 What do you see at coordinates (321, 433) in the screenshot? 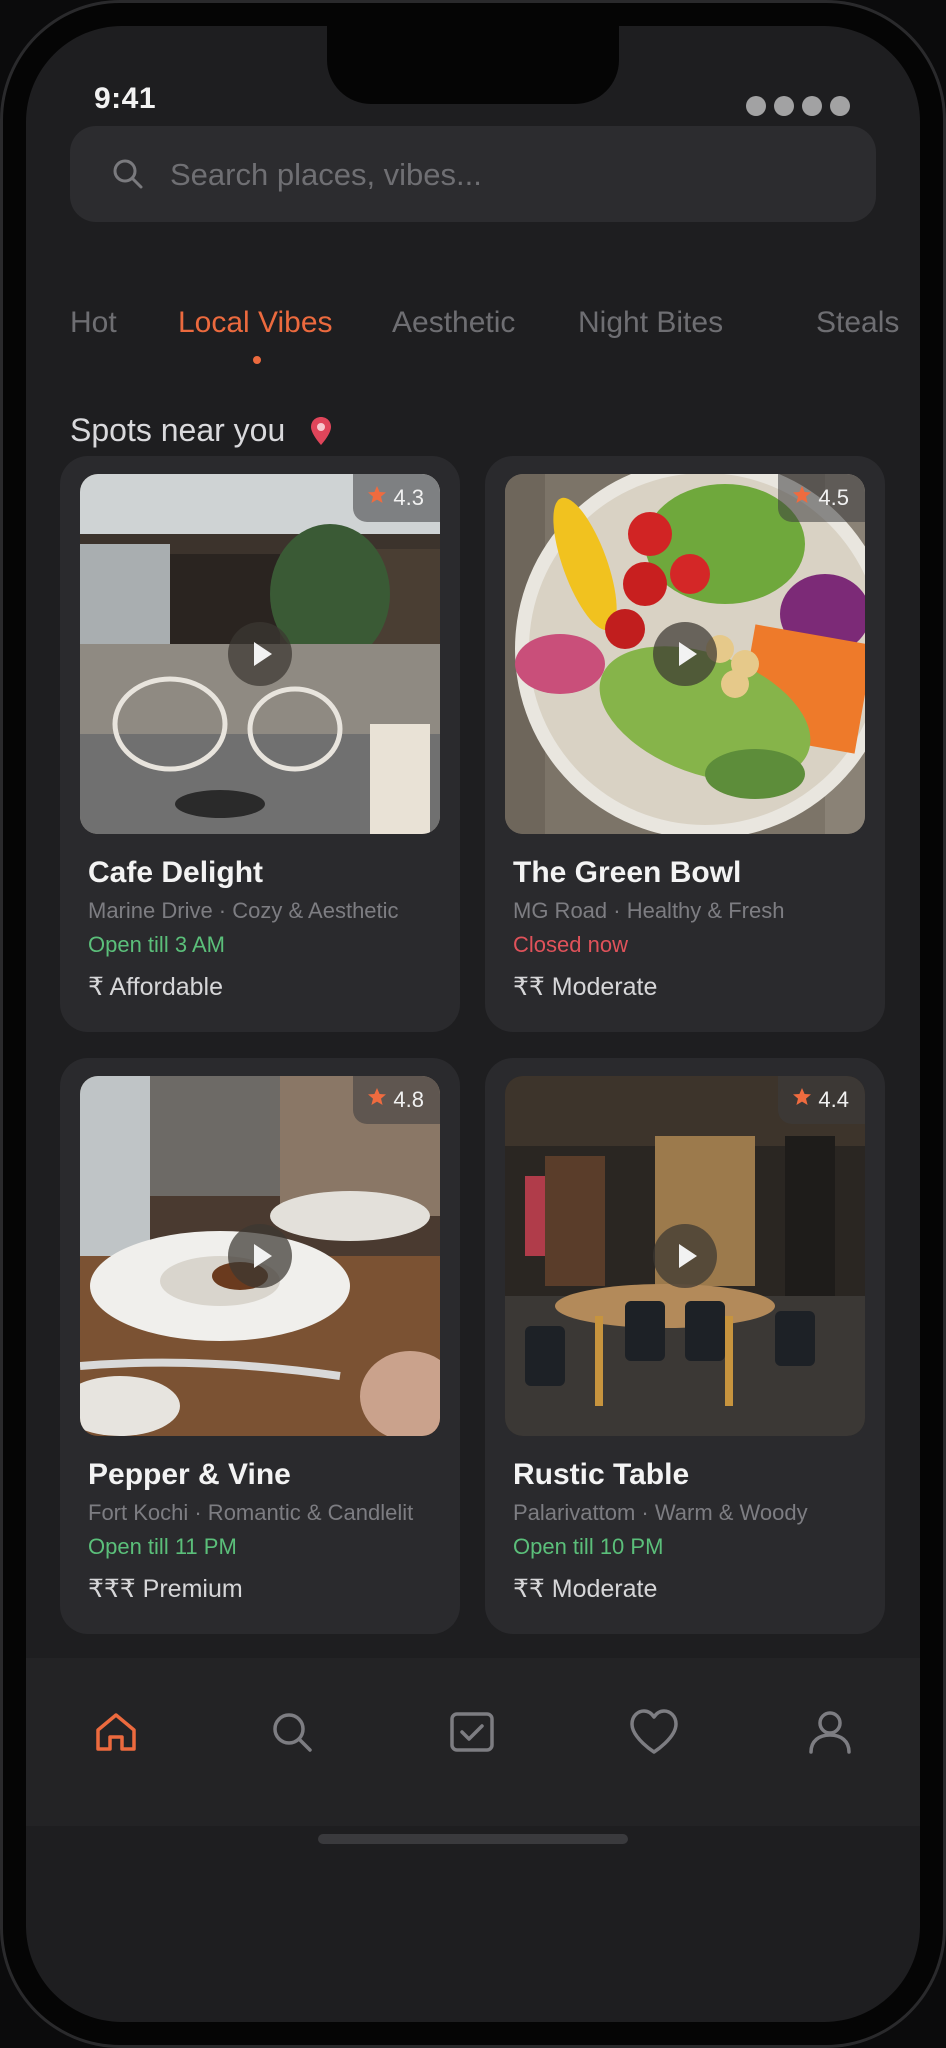
I see `location-pin-icon` at bounding box center [321, 433].